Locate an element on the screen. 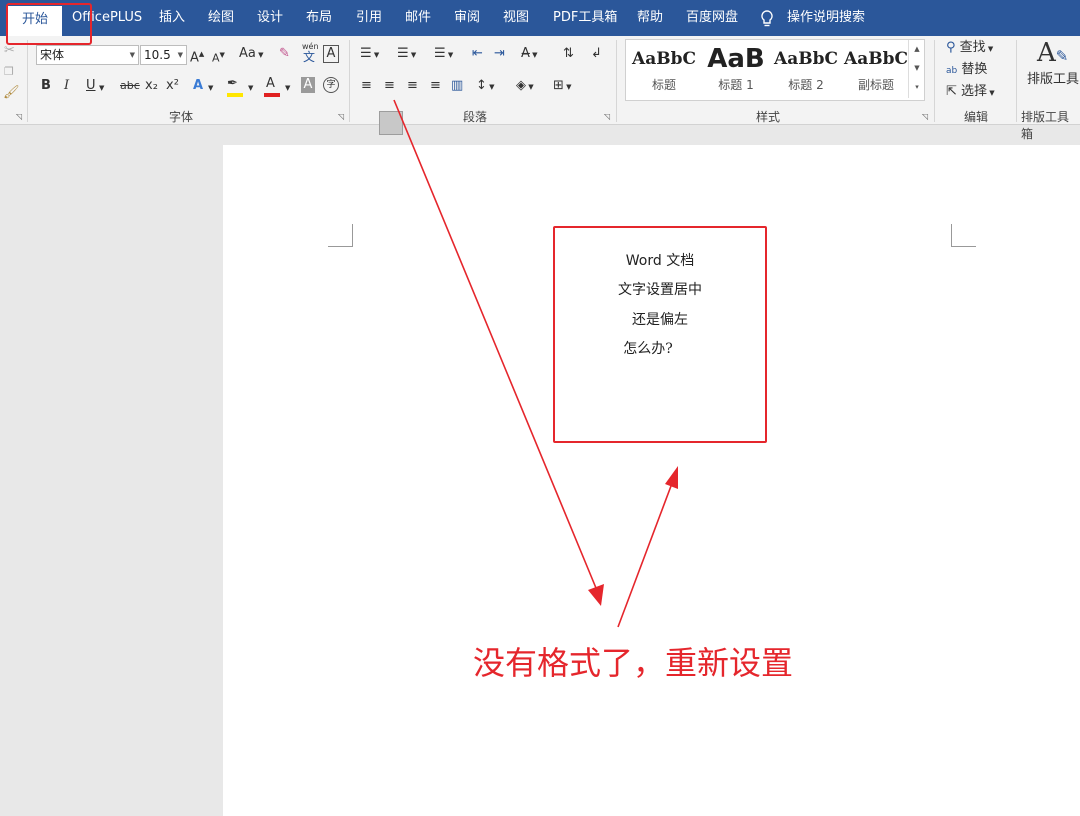 This screenshot has height=816, width=1080. arrow-head-up is located at coordinates (671, 477).